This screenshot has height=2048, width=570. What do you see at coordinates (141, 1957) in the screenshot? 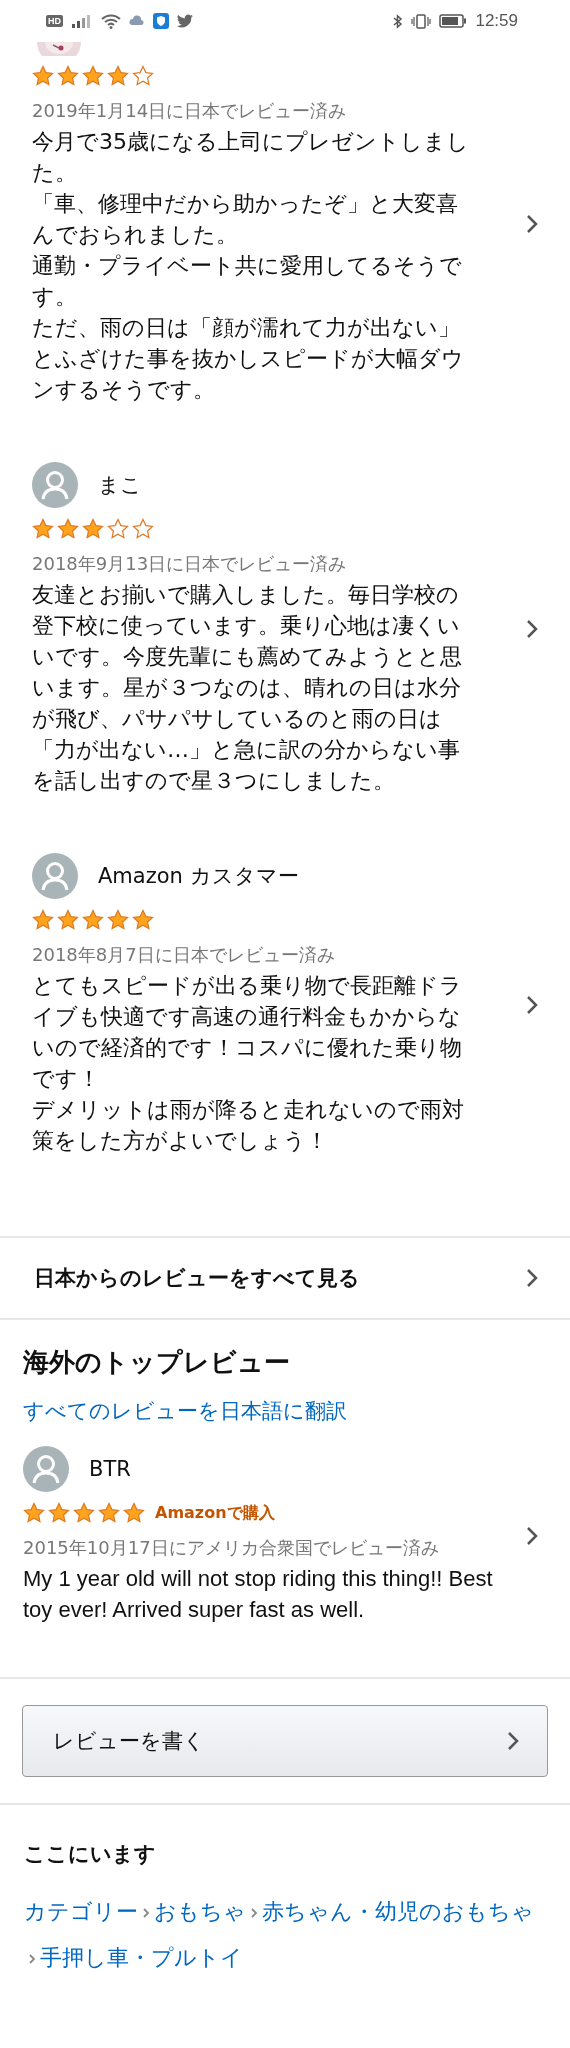
I see `breadcrumb-link: 手押し車・プルトイ` at bounding box center [141, 1957].